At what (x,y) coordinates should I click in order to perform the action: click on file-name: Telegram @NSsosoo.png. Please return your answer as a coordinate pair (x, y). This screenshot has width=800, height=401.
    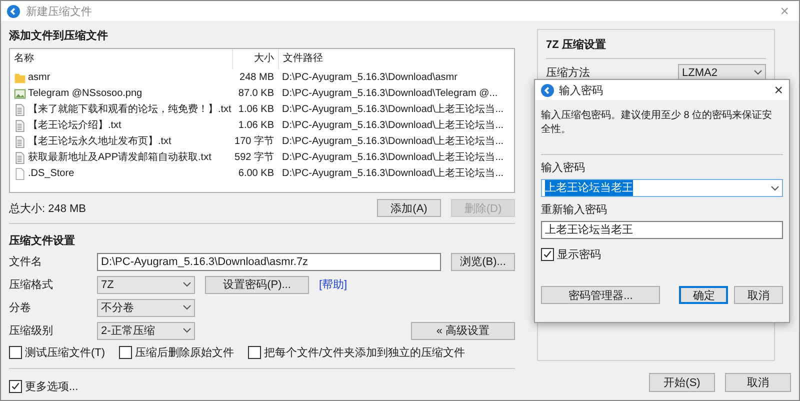
    Looking at the image, I should click on (85, 94).